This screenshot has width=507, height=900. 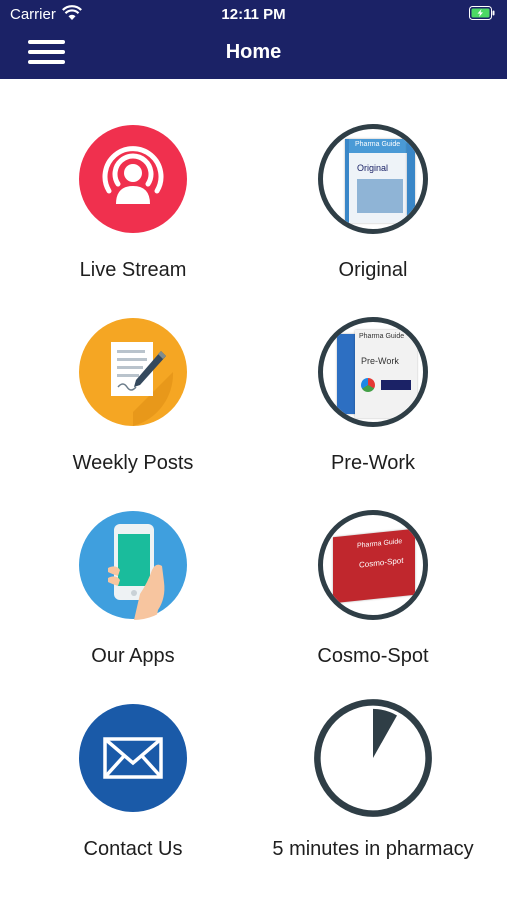 I want to click on page-title: Home, so click(x=253, y=52).